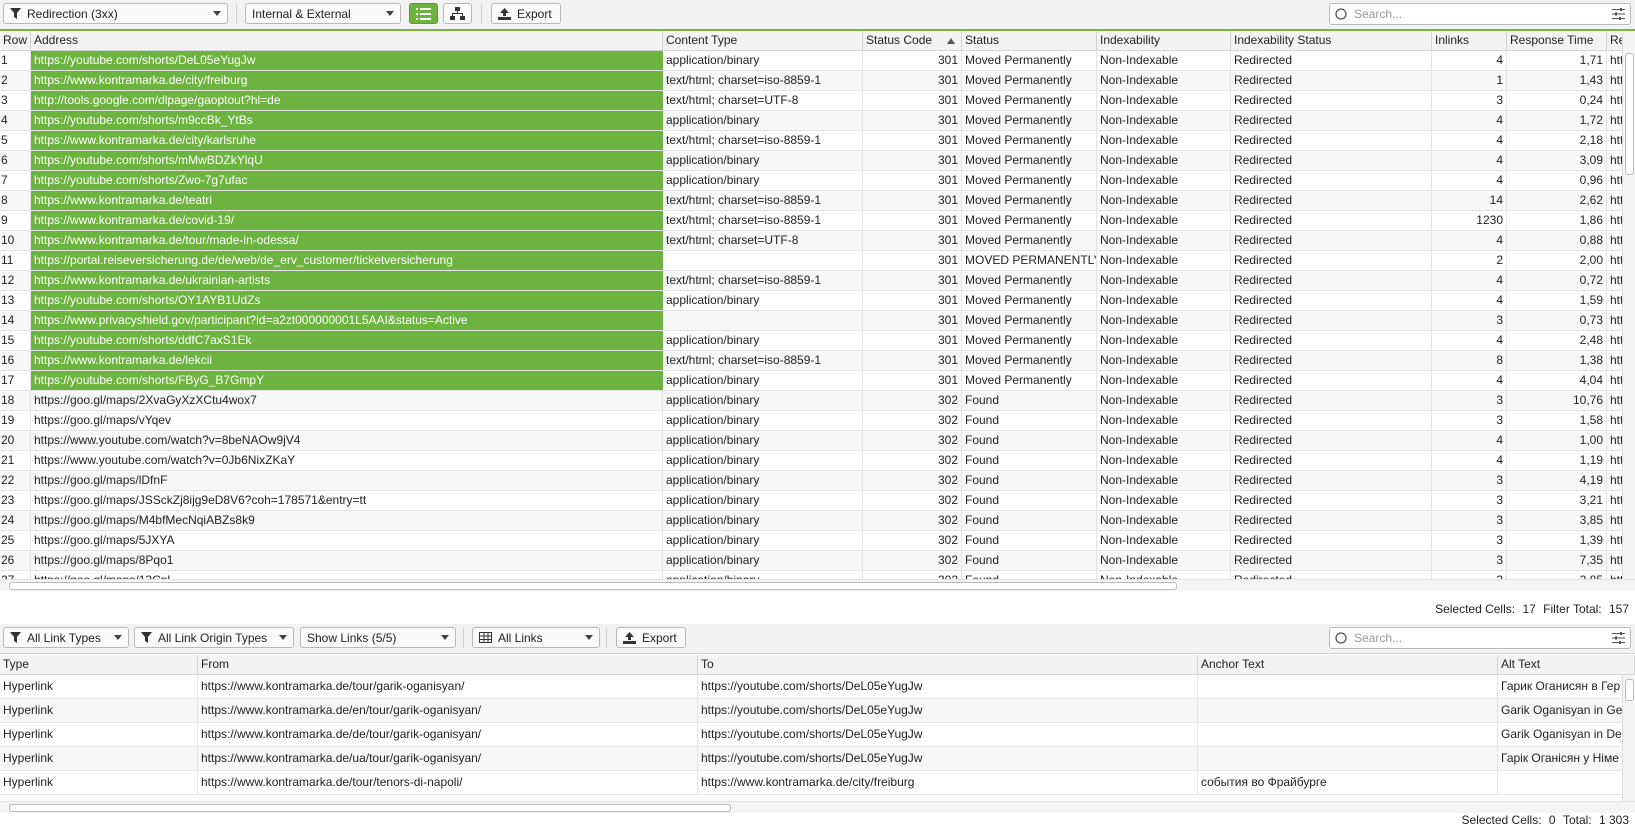 Image resolution: width=1635 pixels, height=827 pixels. What do you see at coordinates (817, 807) in the screenshot?
I see `links-horizontal-scrollbar` at bounding box center [817, 807].